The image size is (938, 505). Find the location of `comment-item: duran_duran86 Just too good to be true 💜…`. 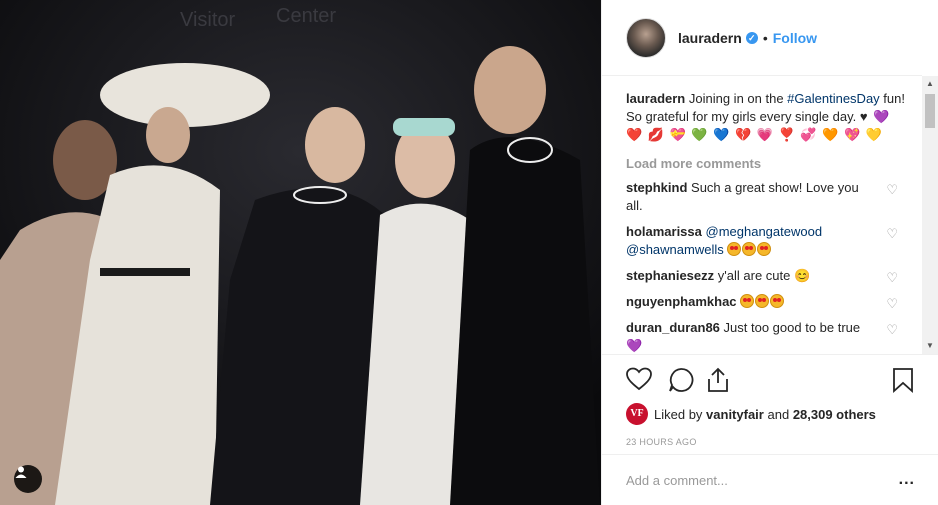

comment-item: duran_duran86 Just too good to be true 💜… is located at coordinates (762, 336).